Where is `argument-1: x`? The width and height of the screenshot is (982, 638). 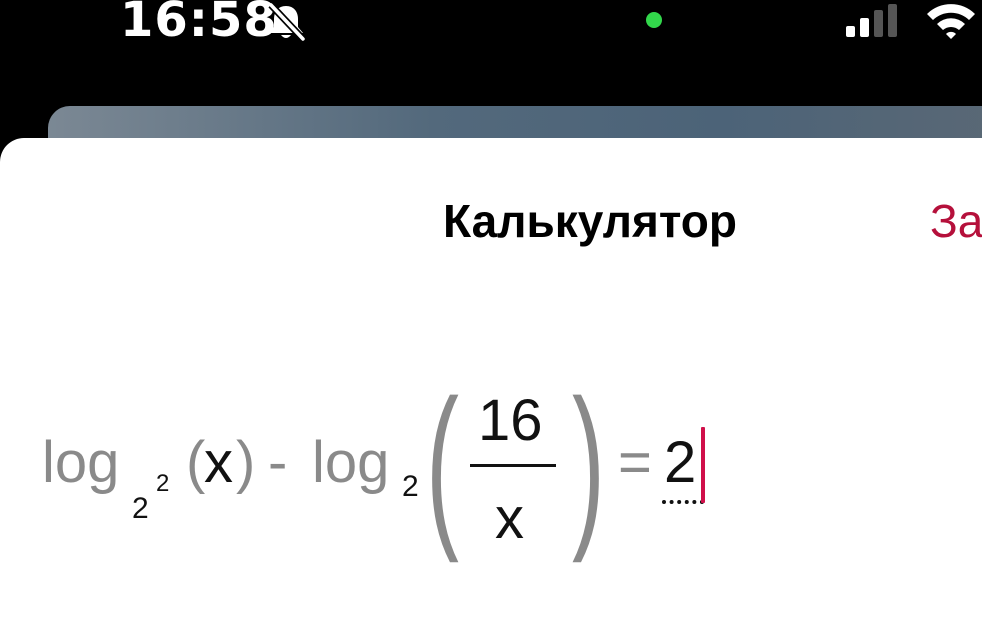 argument-1: x is located at coordinates (218, 462).